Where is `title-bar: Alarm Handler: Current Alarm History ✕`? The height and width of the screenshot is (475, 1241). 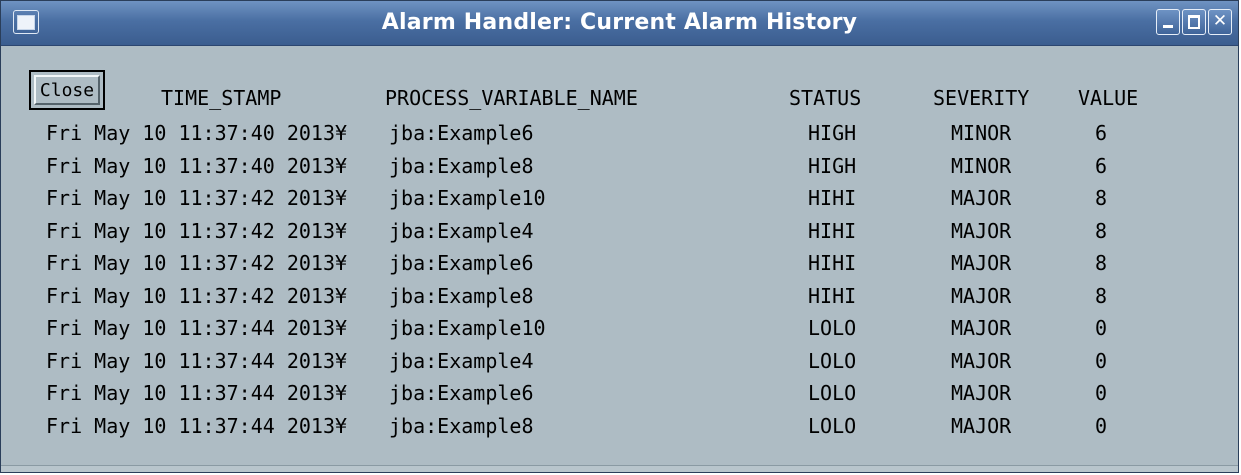
title-bar: Alarm Handler: Current Alarm History ✕ is located at coordinates (619, 23).